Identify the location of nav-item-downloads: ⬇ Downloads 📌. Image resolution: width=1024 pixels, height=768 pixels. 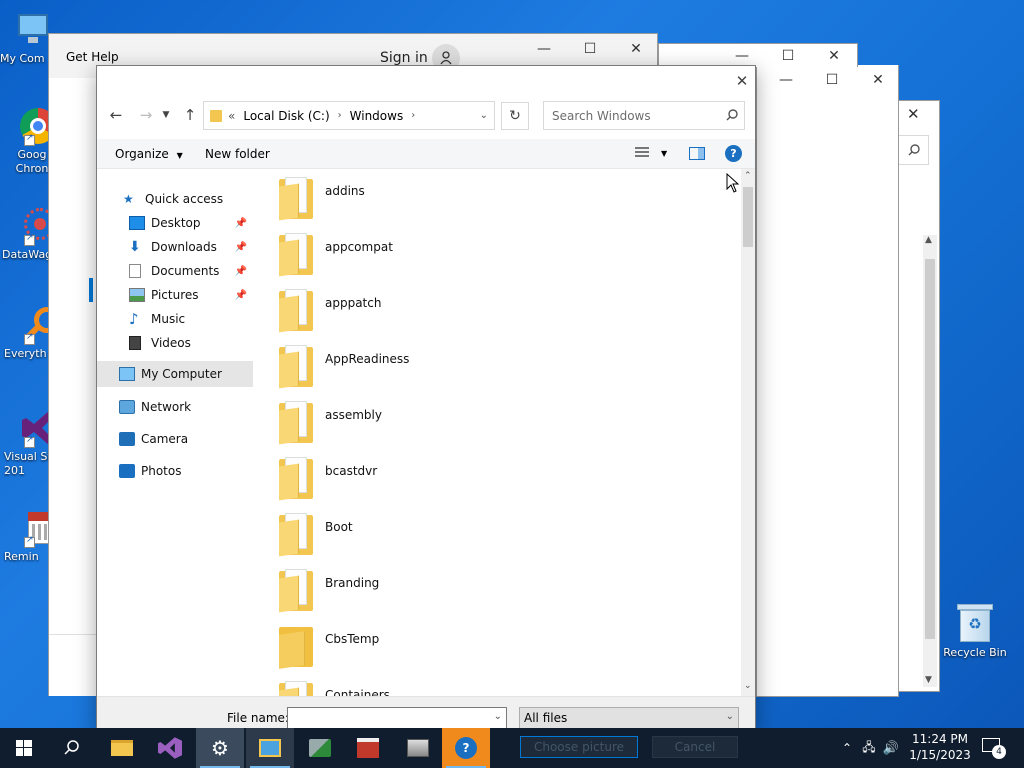
(175, 247).